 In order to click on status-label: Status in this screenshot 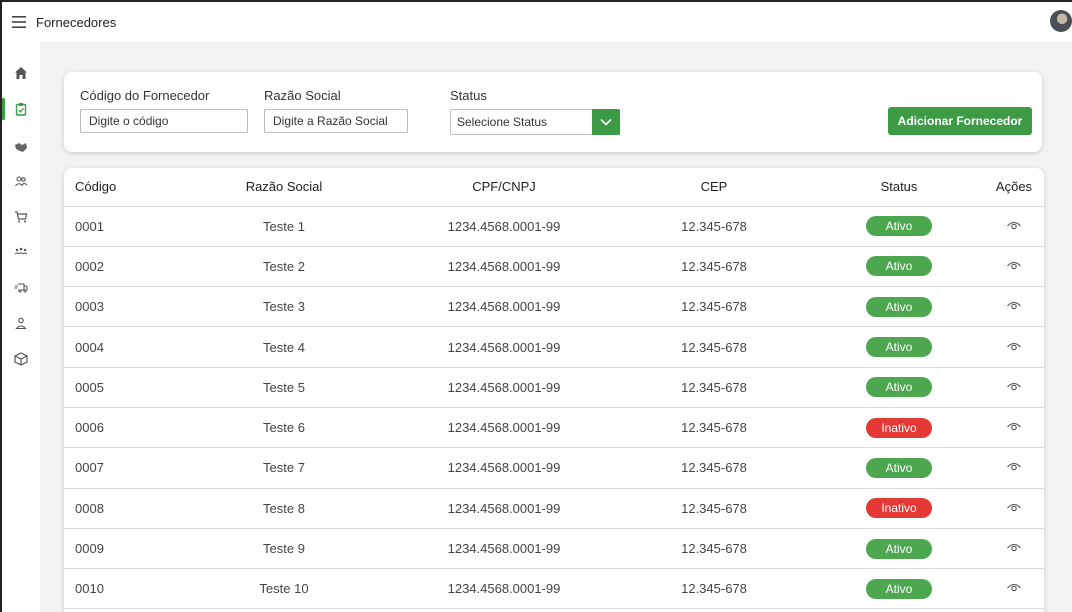, I will do `click(468, 95)`.